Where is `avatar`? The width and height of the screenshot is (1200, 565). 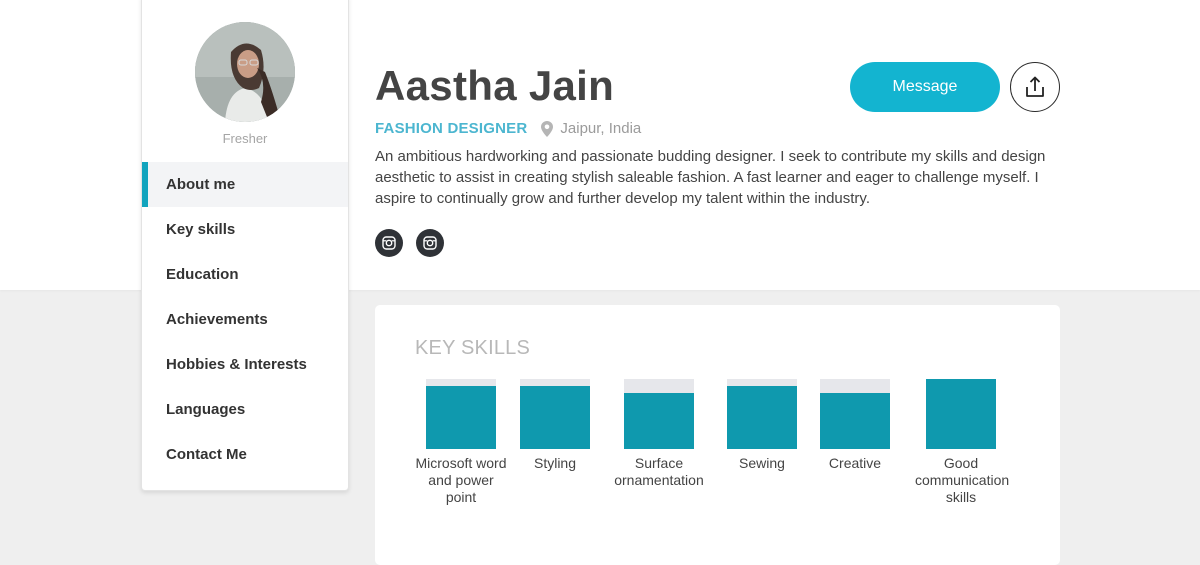
avatar is located at coordinates (245, 72).